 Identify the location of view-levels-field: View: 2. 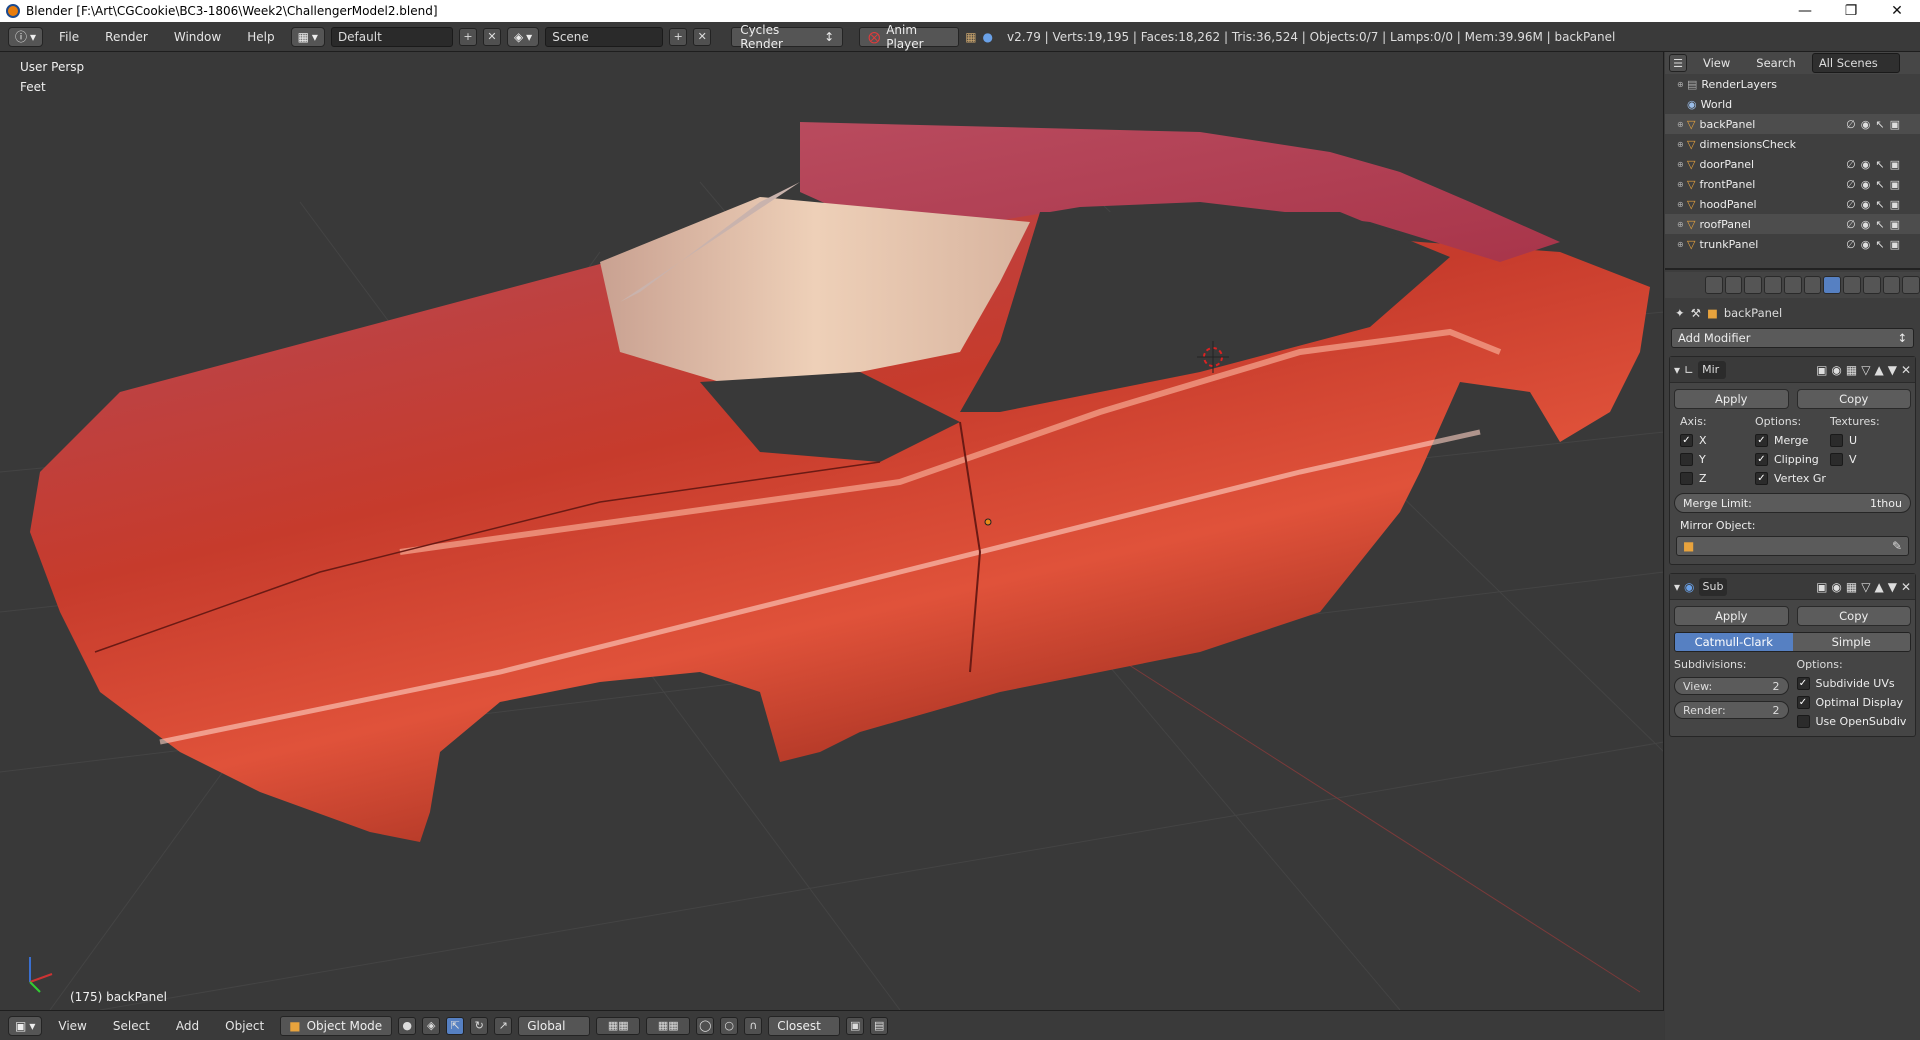
(1731, 686).